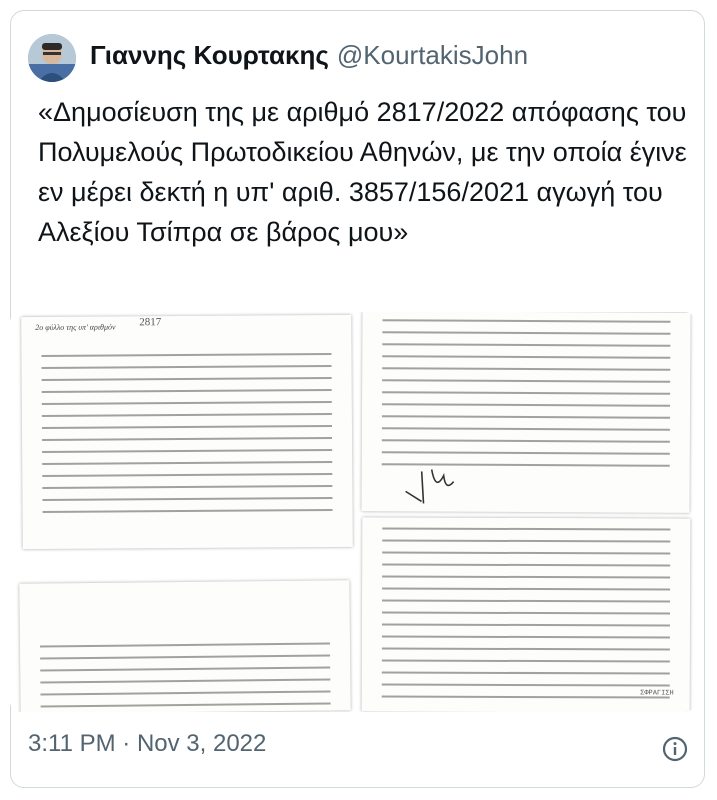  I want to click on doc-header-text: 2ο φύλλο της υπ' αριθμόν, so click(75, 327).